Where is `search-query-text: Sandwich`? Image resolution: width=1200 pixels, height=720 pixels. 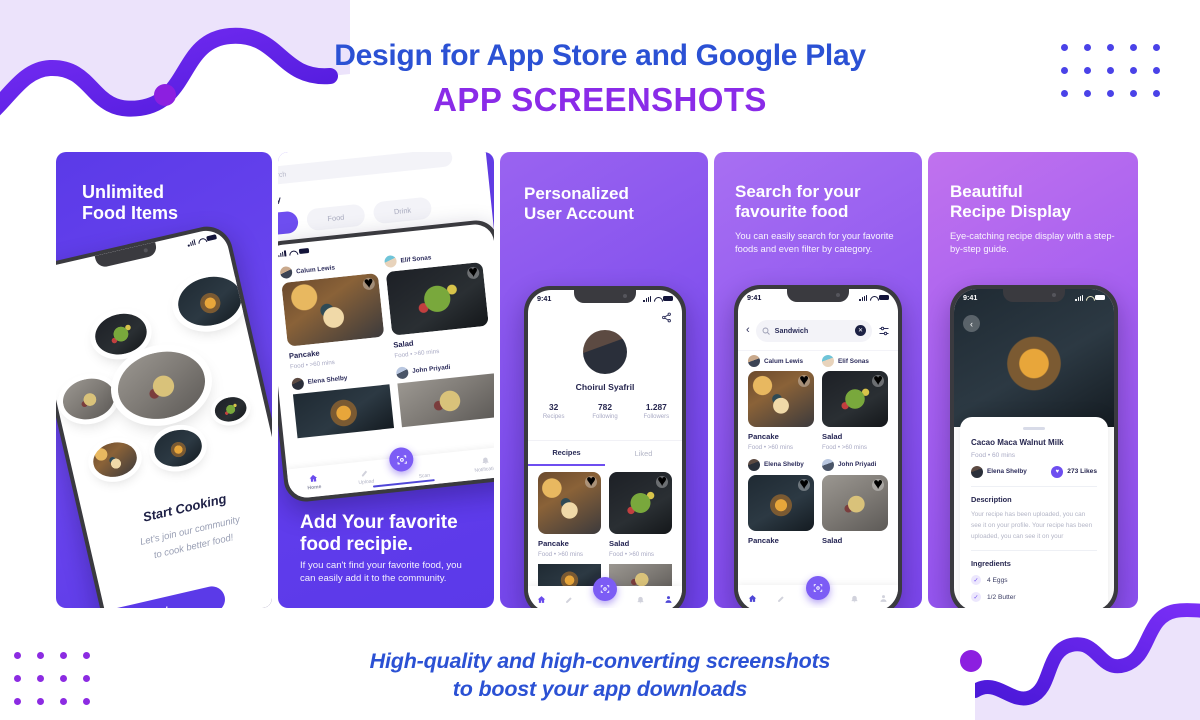 search-query-text: Sandwich is located at coordinates (791, 330).